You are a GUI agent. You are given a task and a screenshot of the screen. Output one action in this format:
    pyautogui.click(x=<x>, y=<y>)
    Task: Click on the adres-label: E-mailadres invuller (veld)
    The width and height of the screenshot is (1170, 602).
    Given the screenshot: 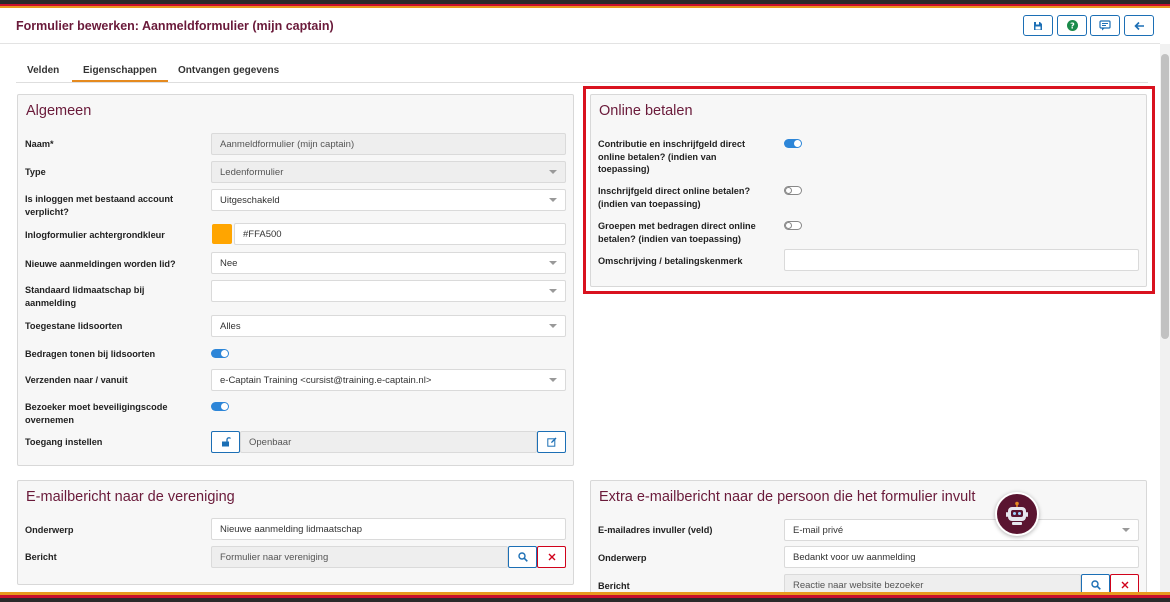 What is the action you would take?
    pyautogui.click(x=655, y=530)
    